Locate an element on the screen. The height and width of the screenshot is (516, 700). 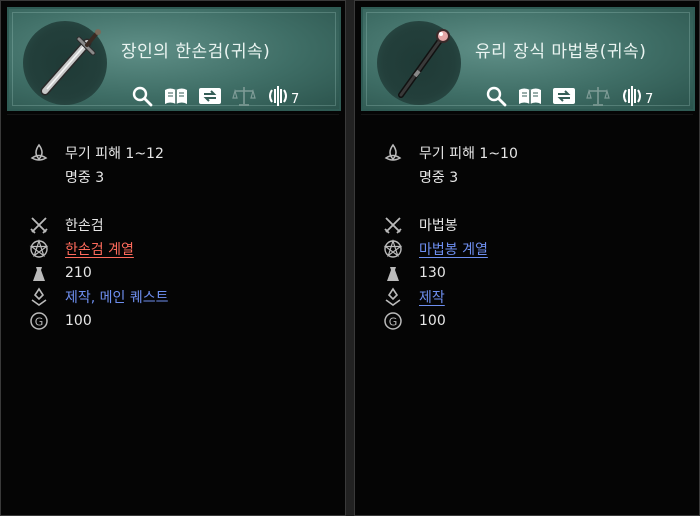
weapon-type-row: 마법봉 is located at coordinates (531, 225).